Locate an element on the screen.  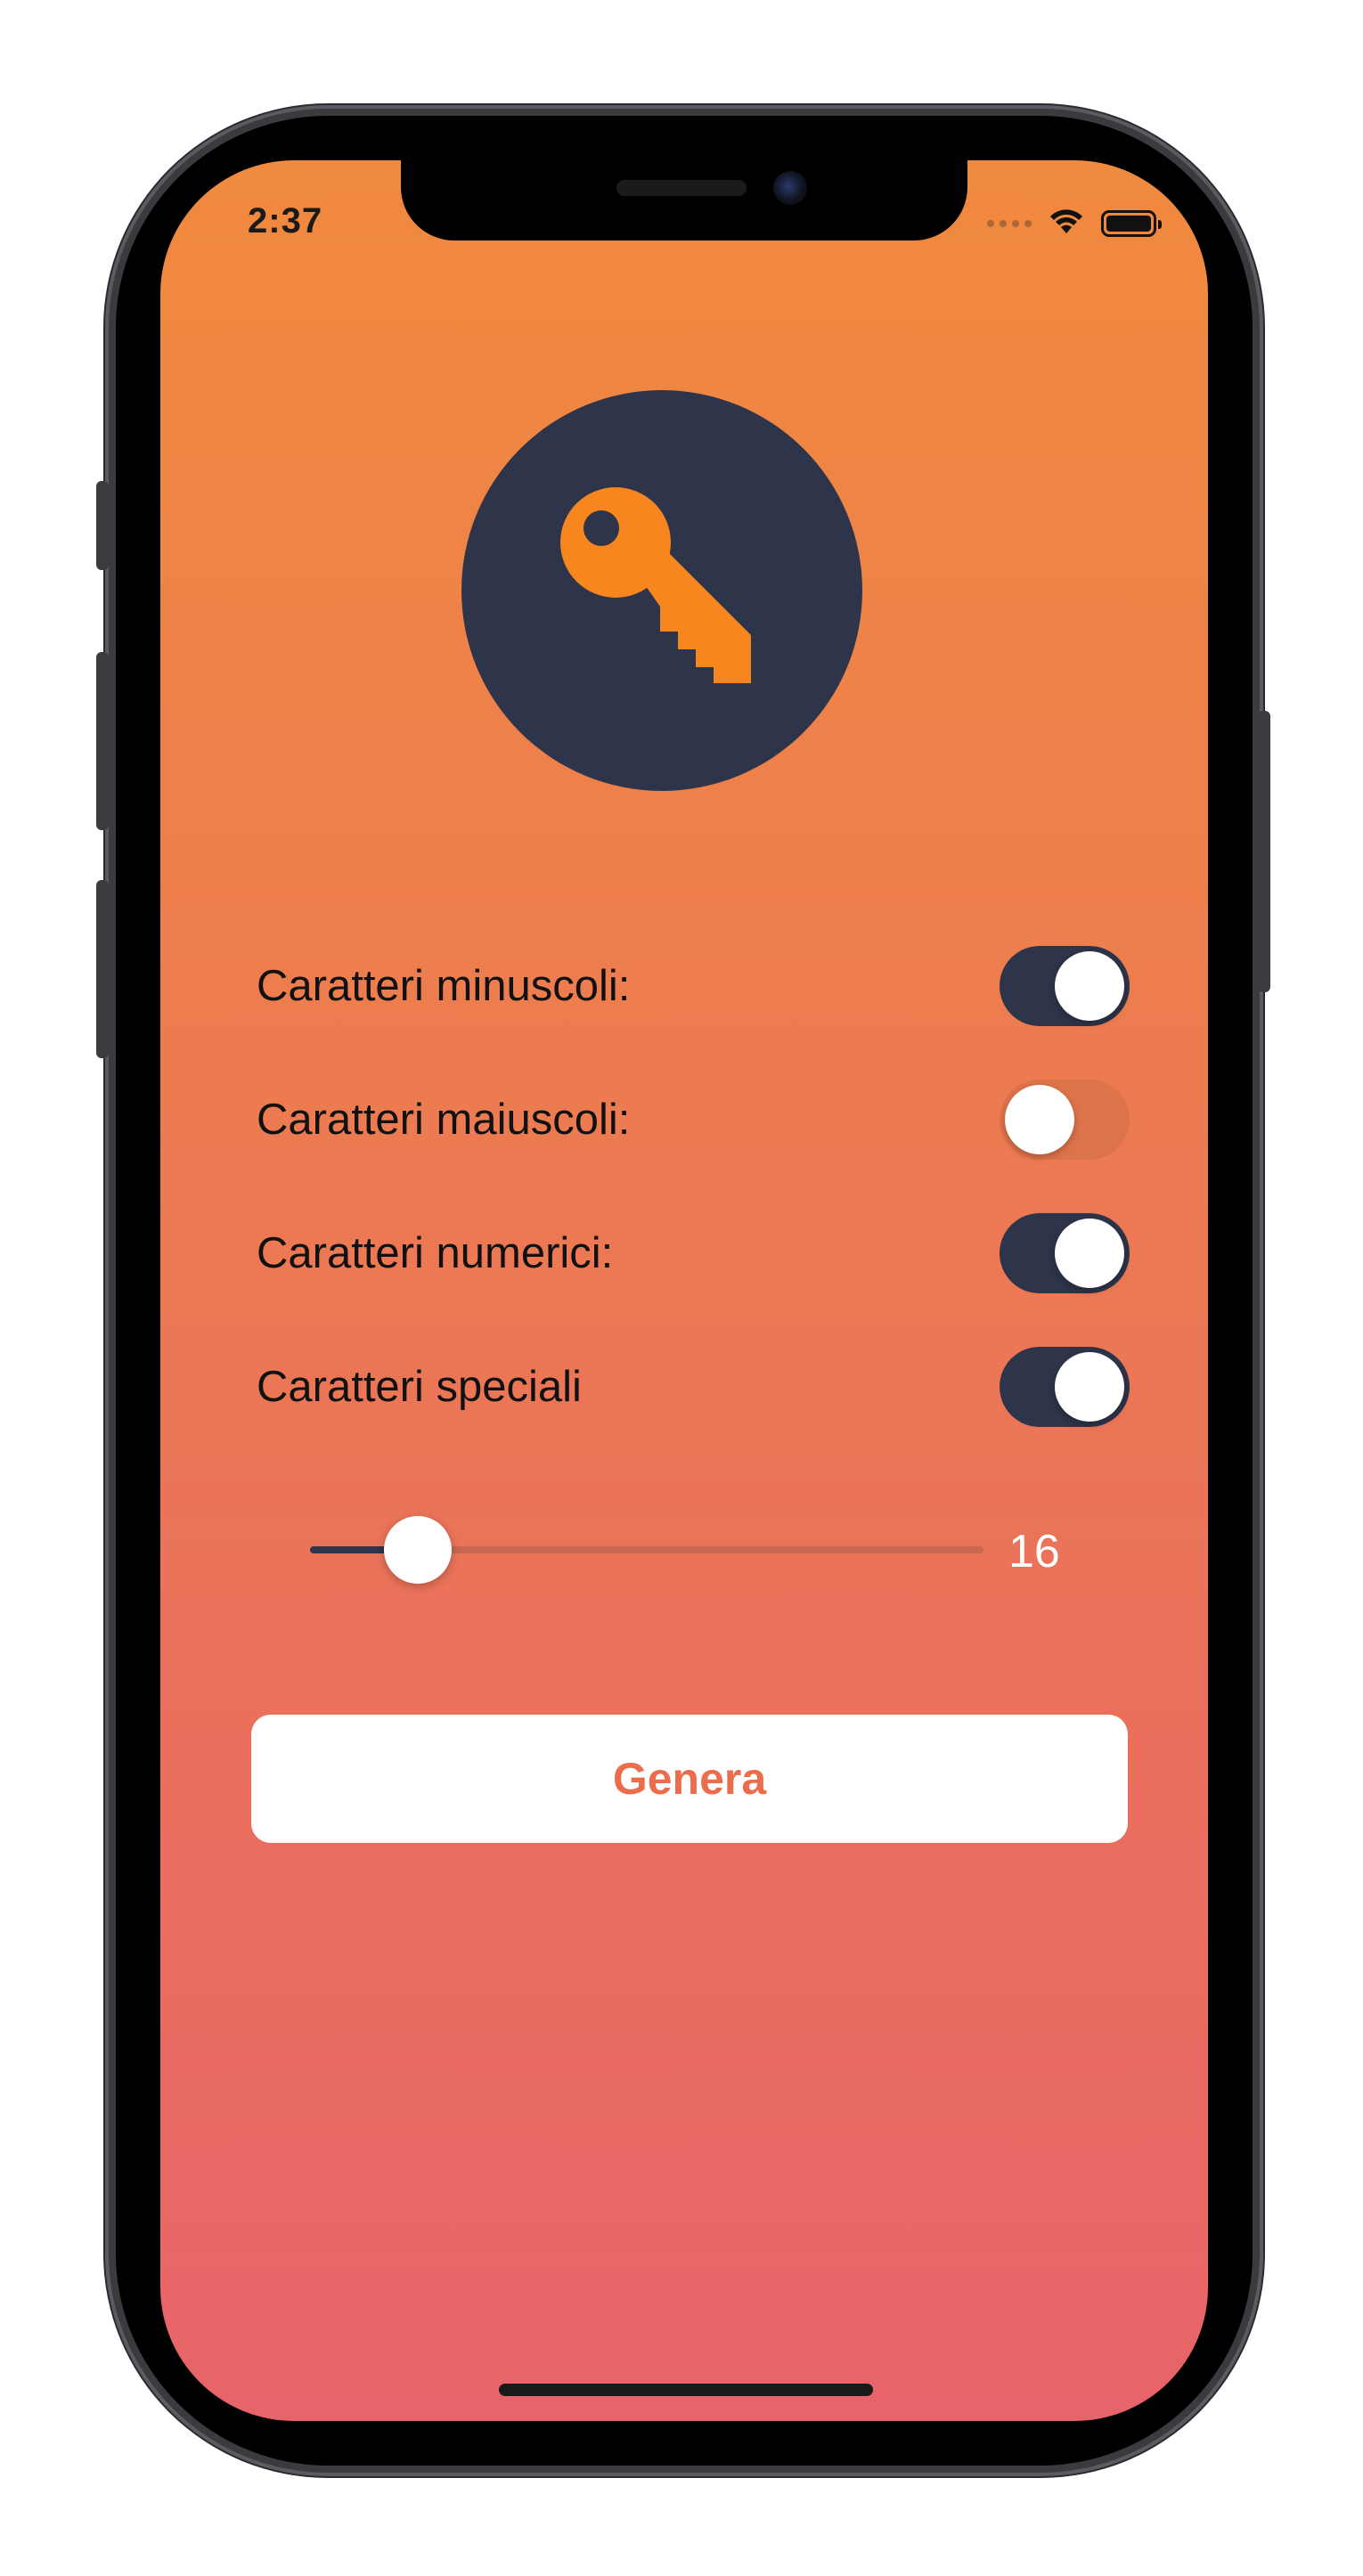
status-time: 2:37 is located at coordinates (285, 221).